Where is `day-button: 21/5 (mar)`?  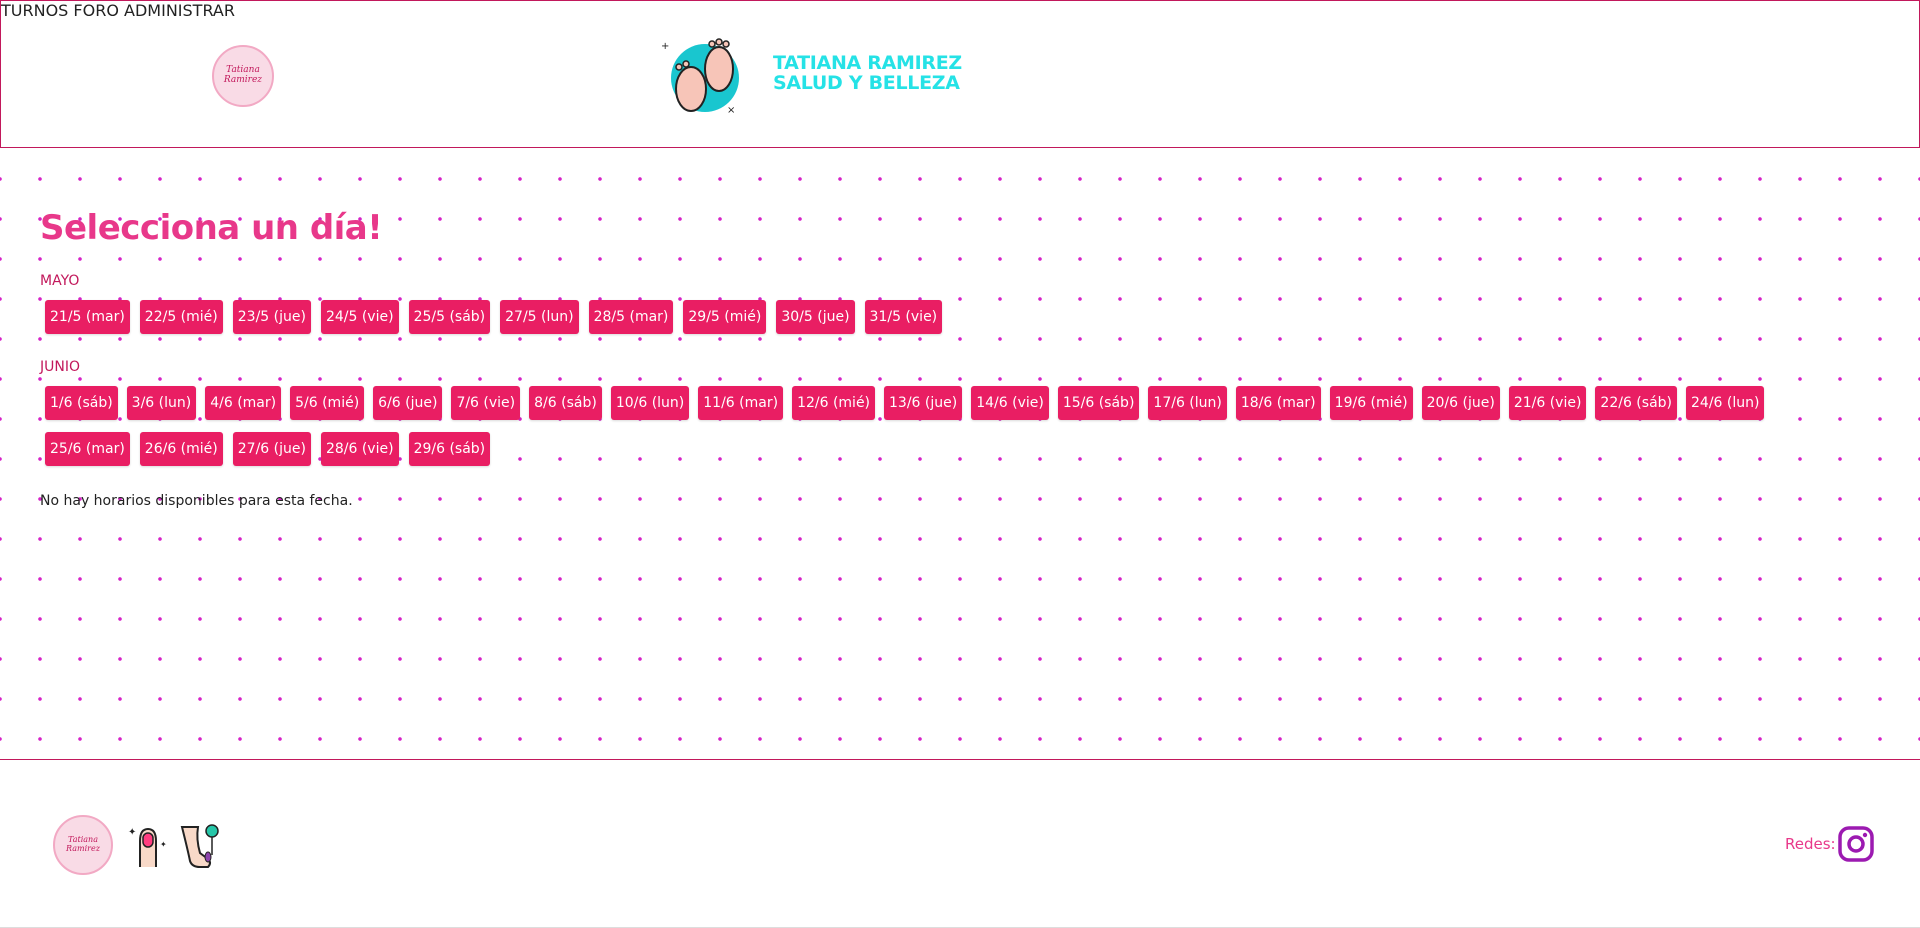
day-button: 21/5 (mar) is located at coordinates (87, 317).